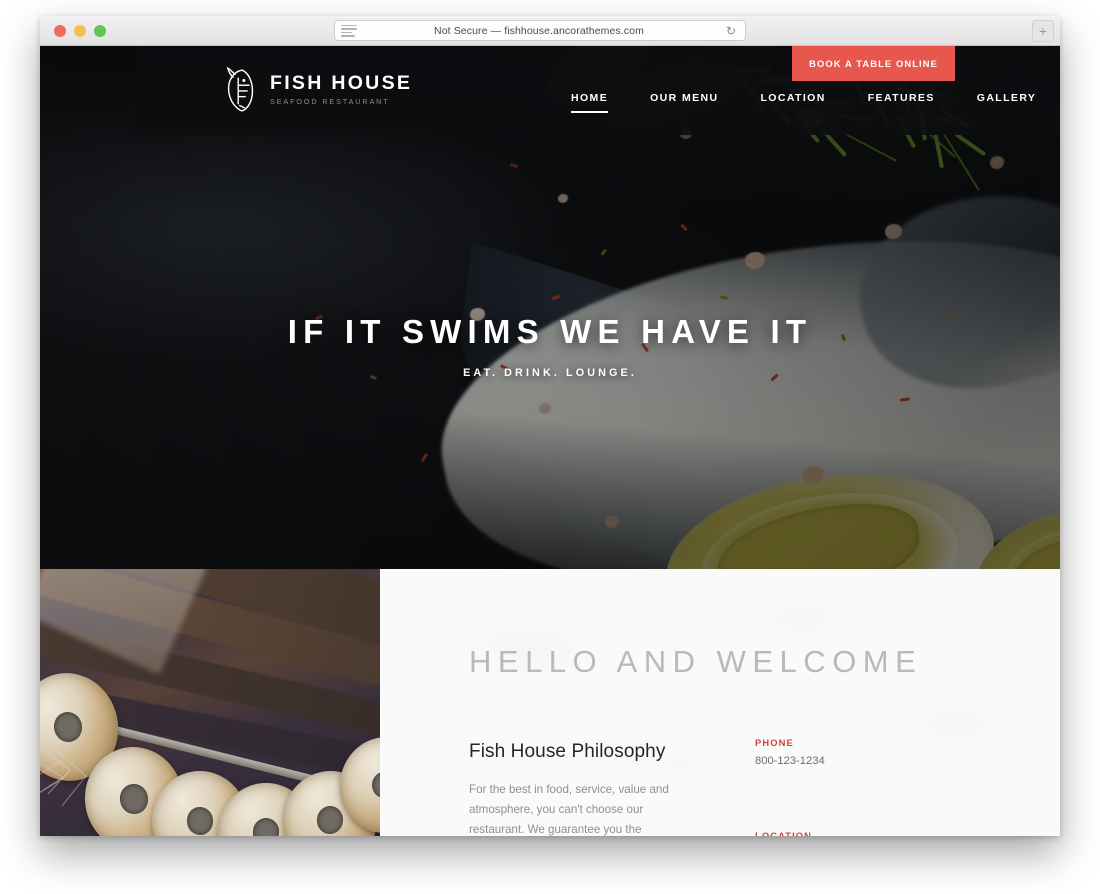 This screenshot has width=1100, height=894. I want to click on fish-logo-icon, so click(242, 90).